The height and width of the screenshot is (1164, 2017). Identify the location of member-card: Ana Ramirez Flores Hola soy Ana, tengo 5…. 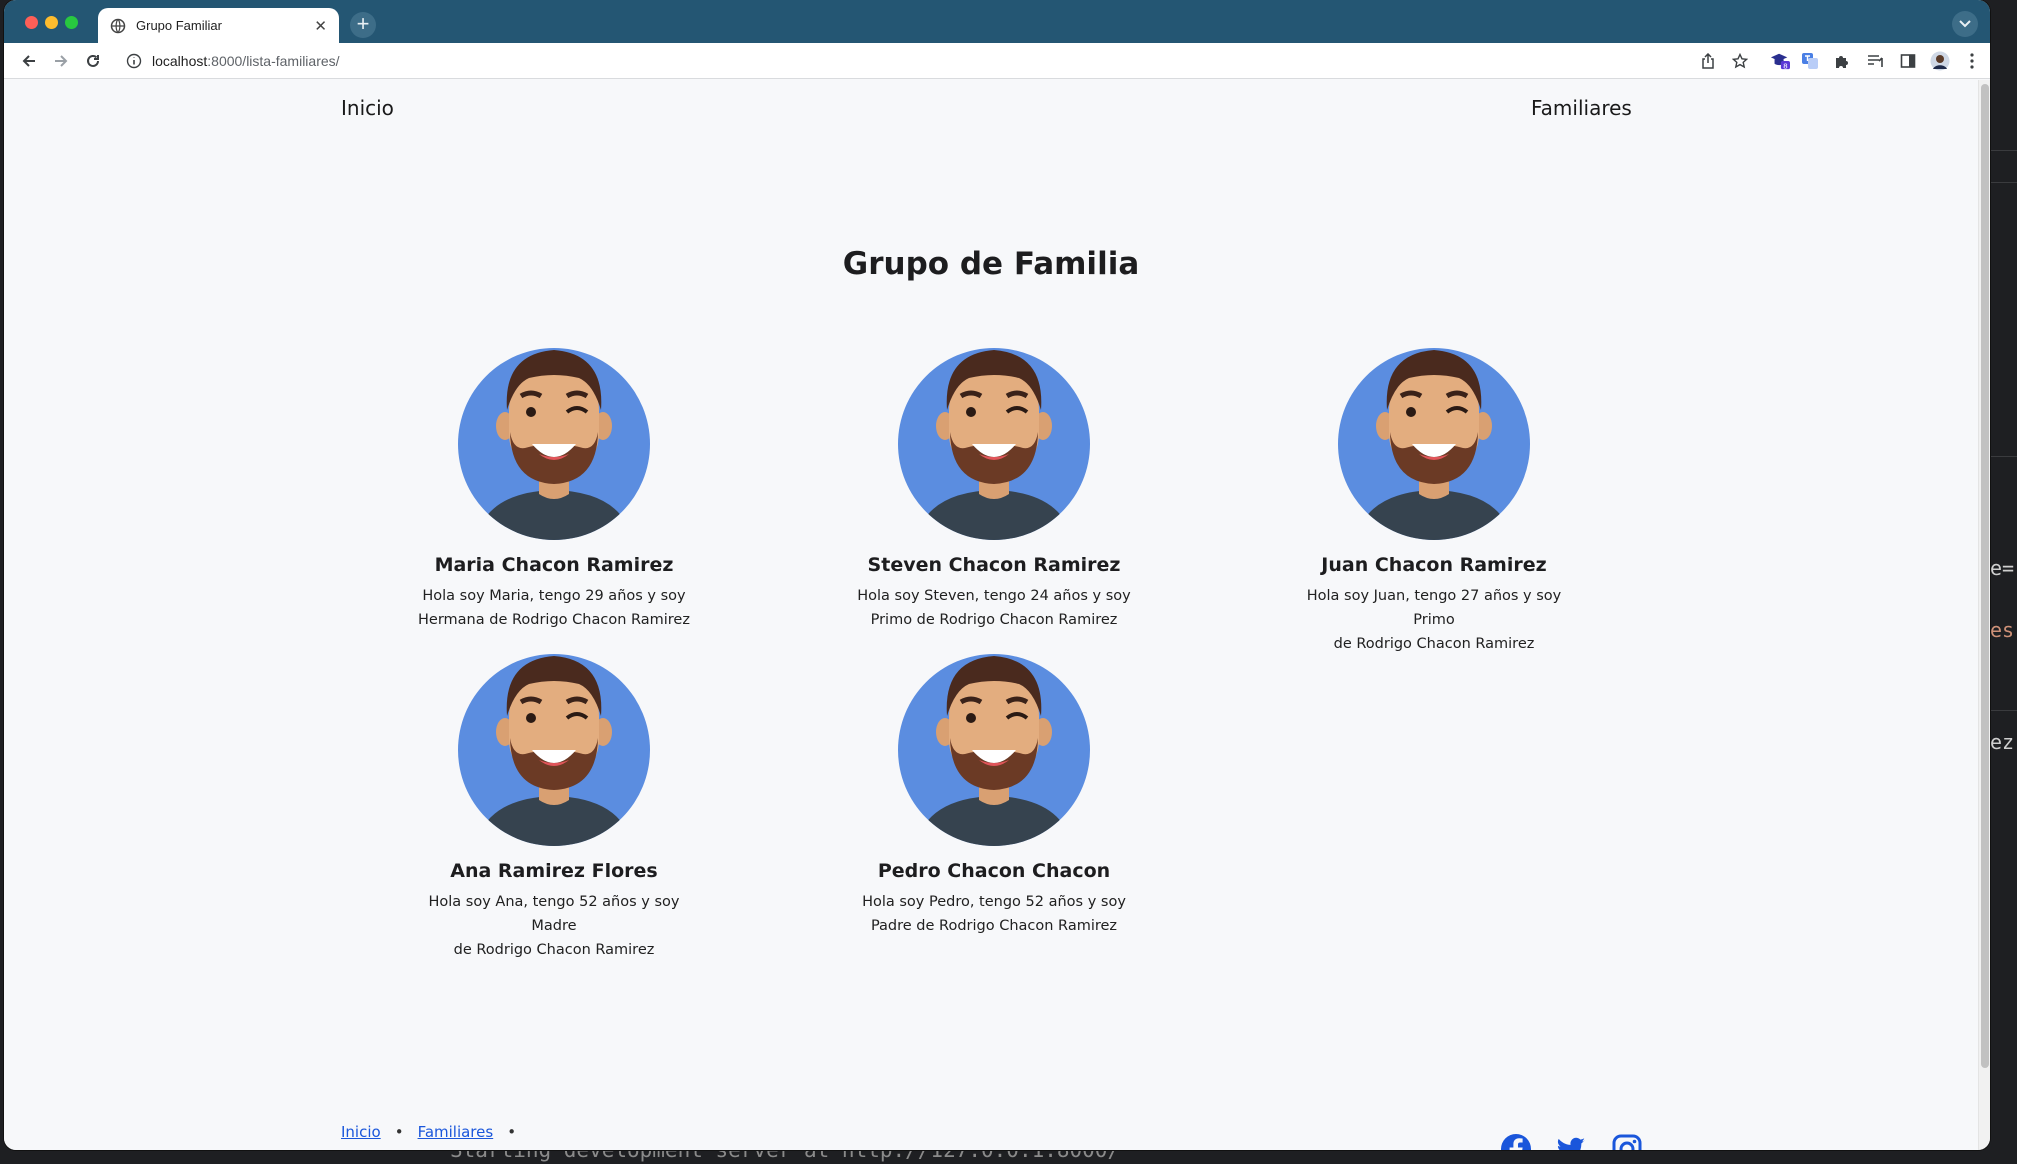
(554, 800).